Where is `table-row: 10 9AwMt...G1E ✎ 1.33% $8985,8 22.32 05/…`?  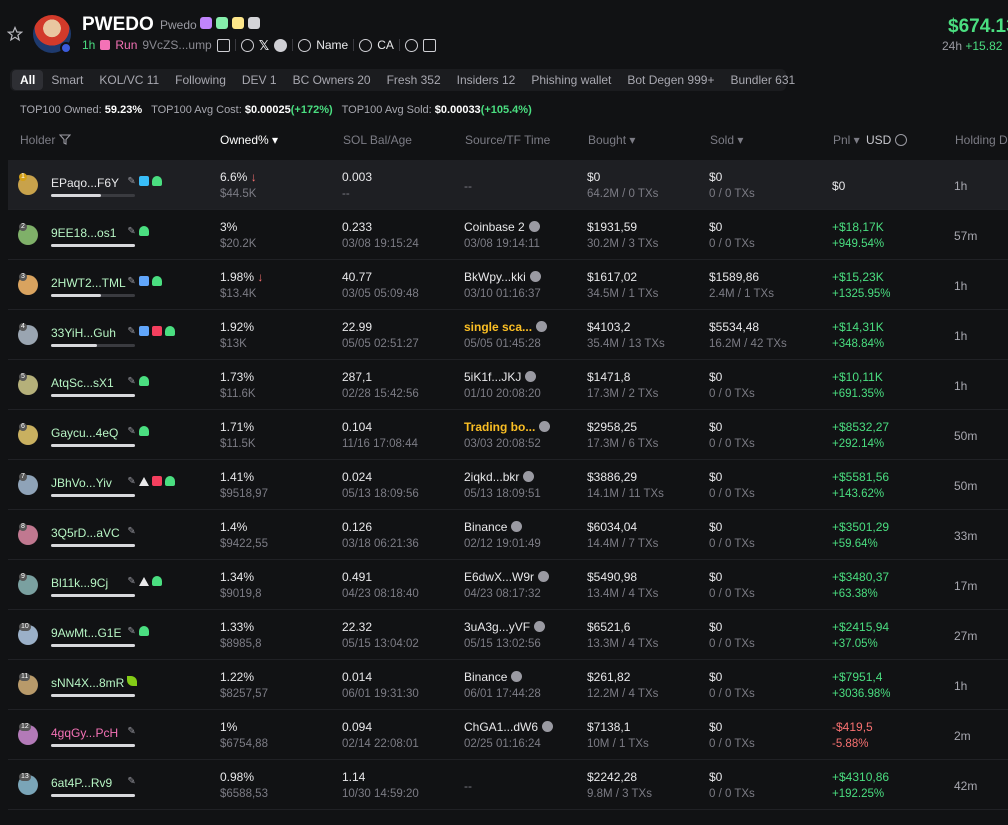
table-row: 10 9AwMt...G1E ✎ 1.33% $8985,8 22.32 05/… is located at coordinates (508, 635).